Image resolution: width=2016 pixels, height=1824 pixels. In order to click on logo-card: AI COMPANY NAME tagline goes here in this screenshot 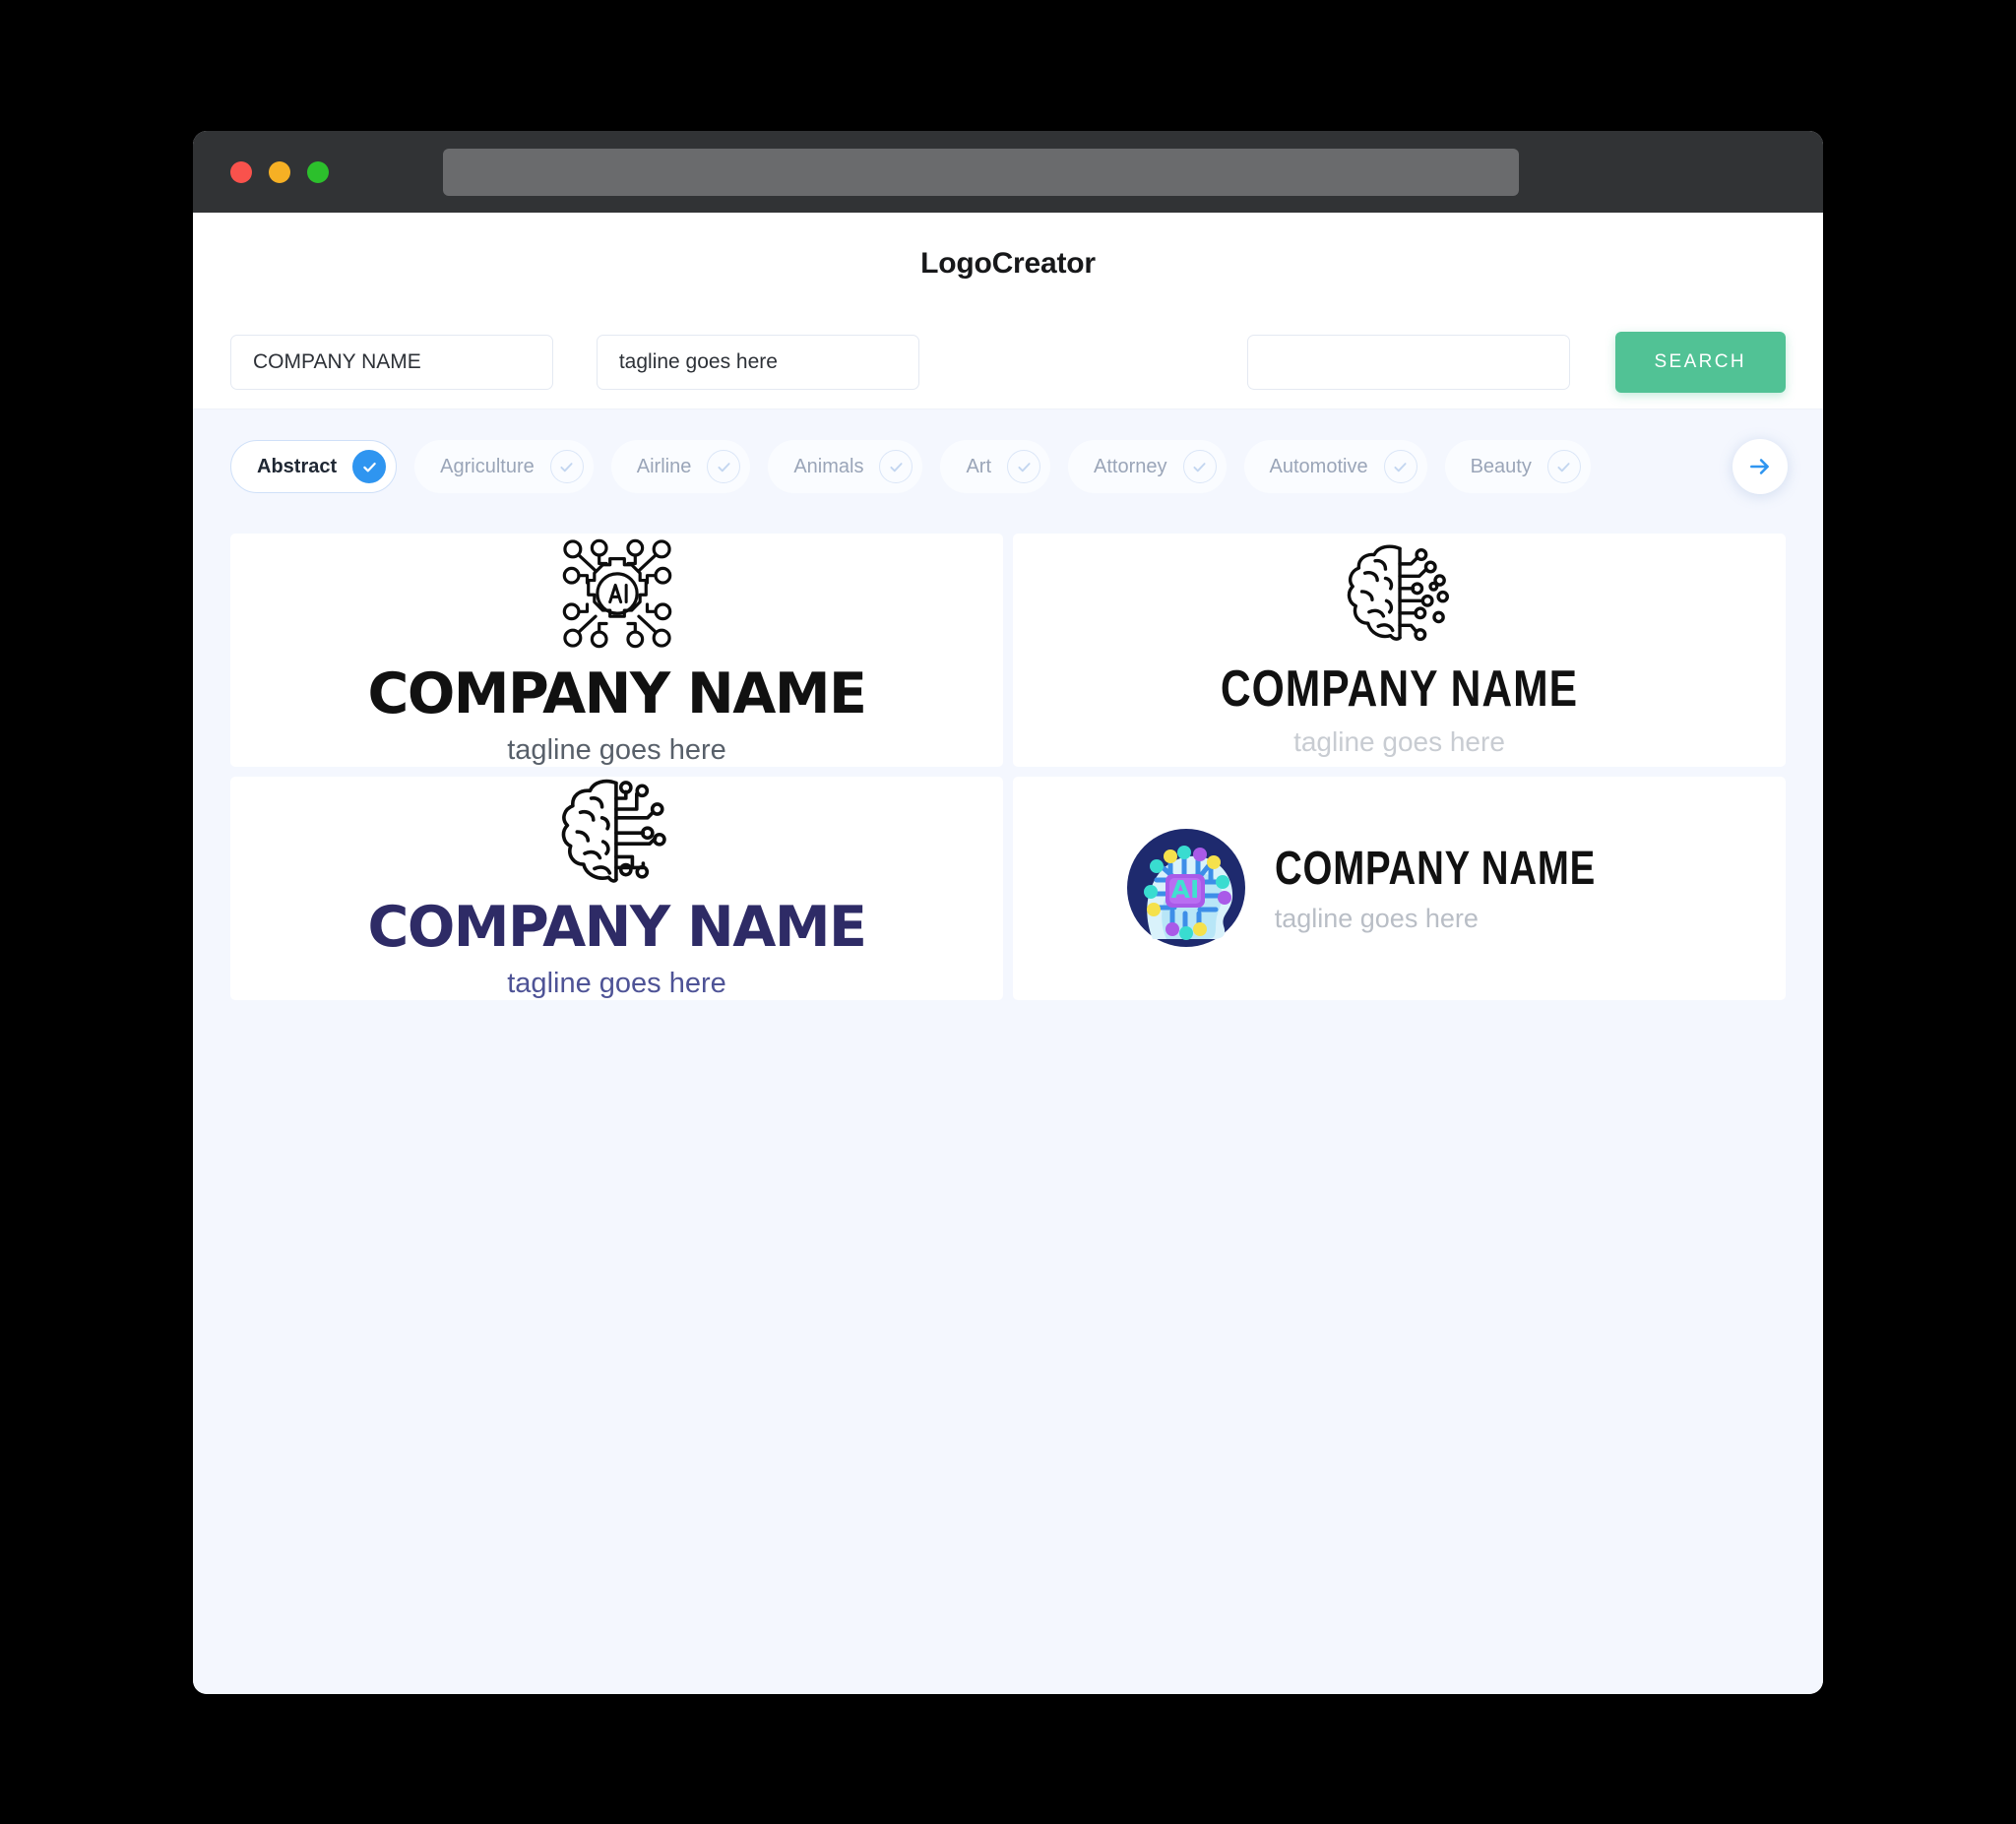, I will do `click(1399, 888)`.